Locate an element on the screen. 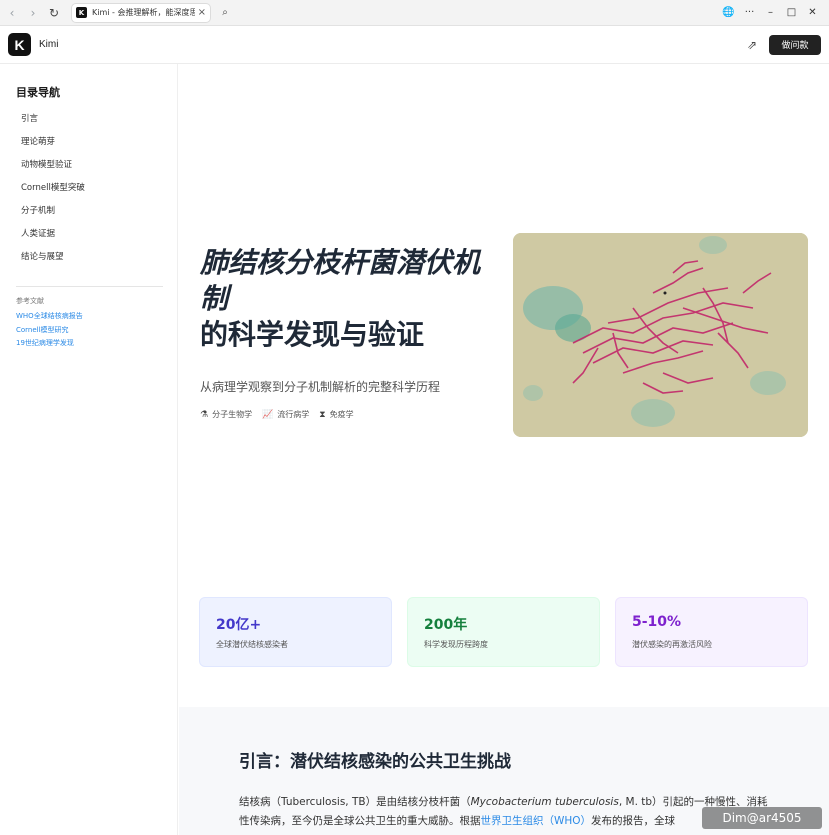  page-title: 肺结核分枝杆菌潜伏机制 的科学发现与验证 is located at coordinates (350, 299).